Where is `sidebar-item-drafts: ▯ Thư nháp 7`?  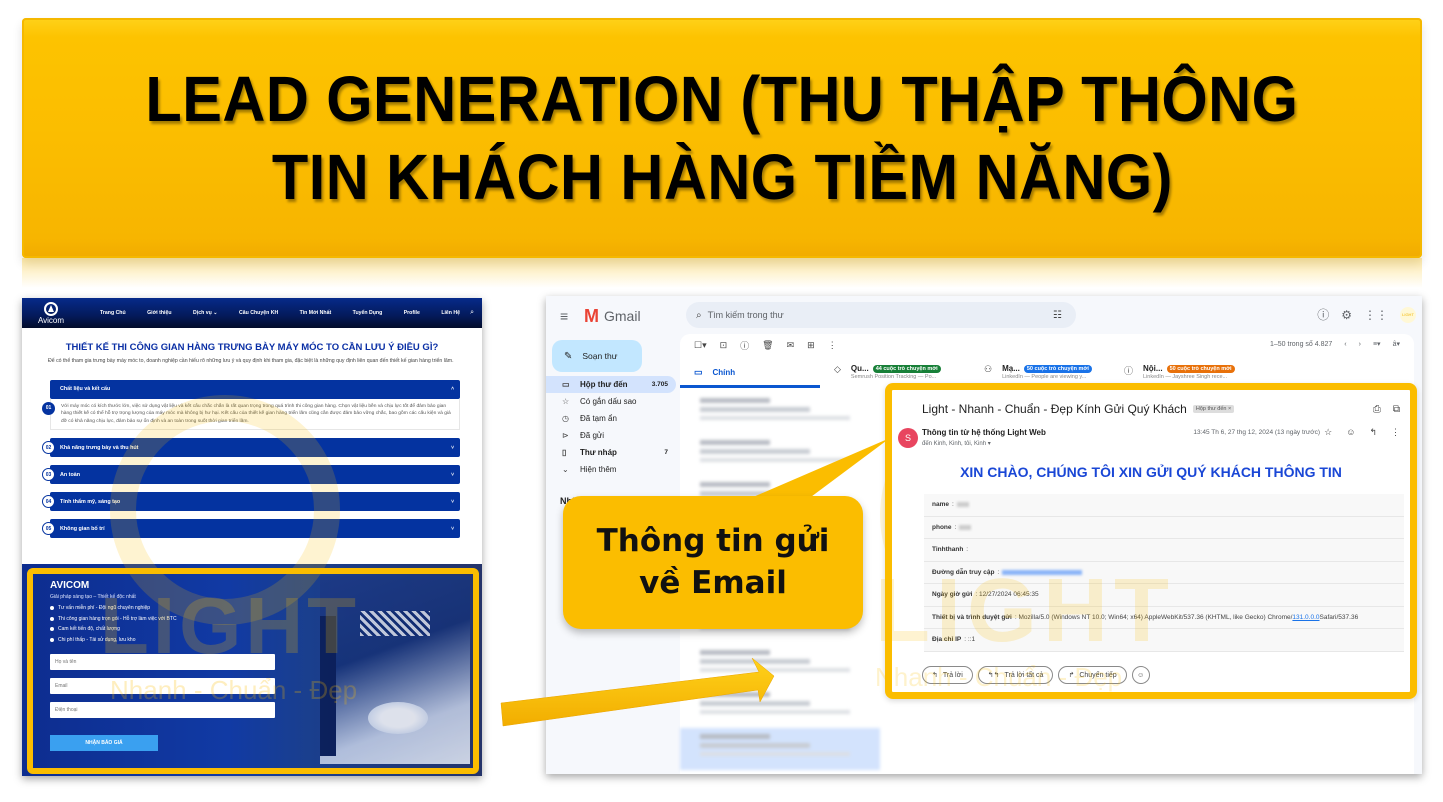 sidebar-item-drafts: ▯ Thư nháp 7 is located at coordinates (611, 452).